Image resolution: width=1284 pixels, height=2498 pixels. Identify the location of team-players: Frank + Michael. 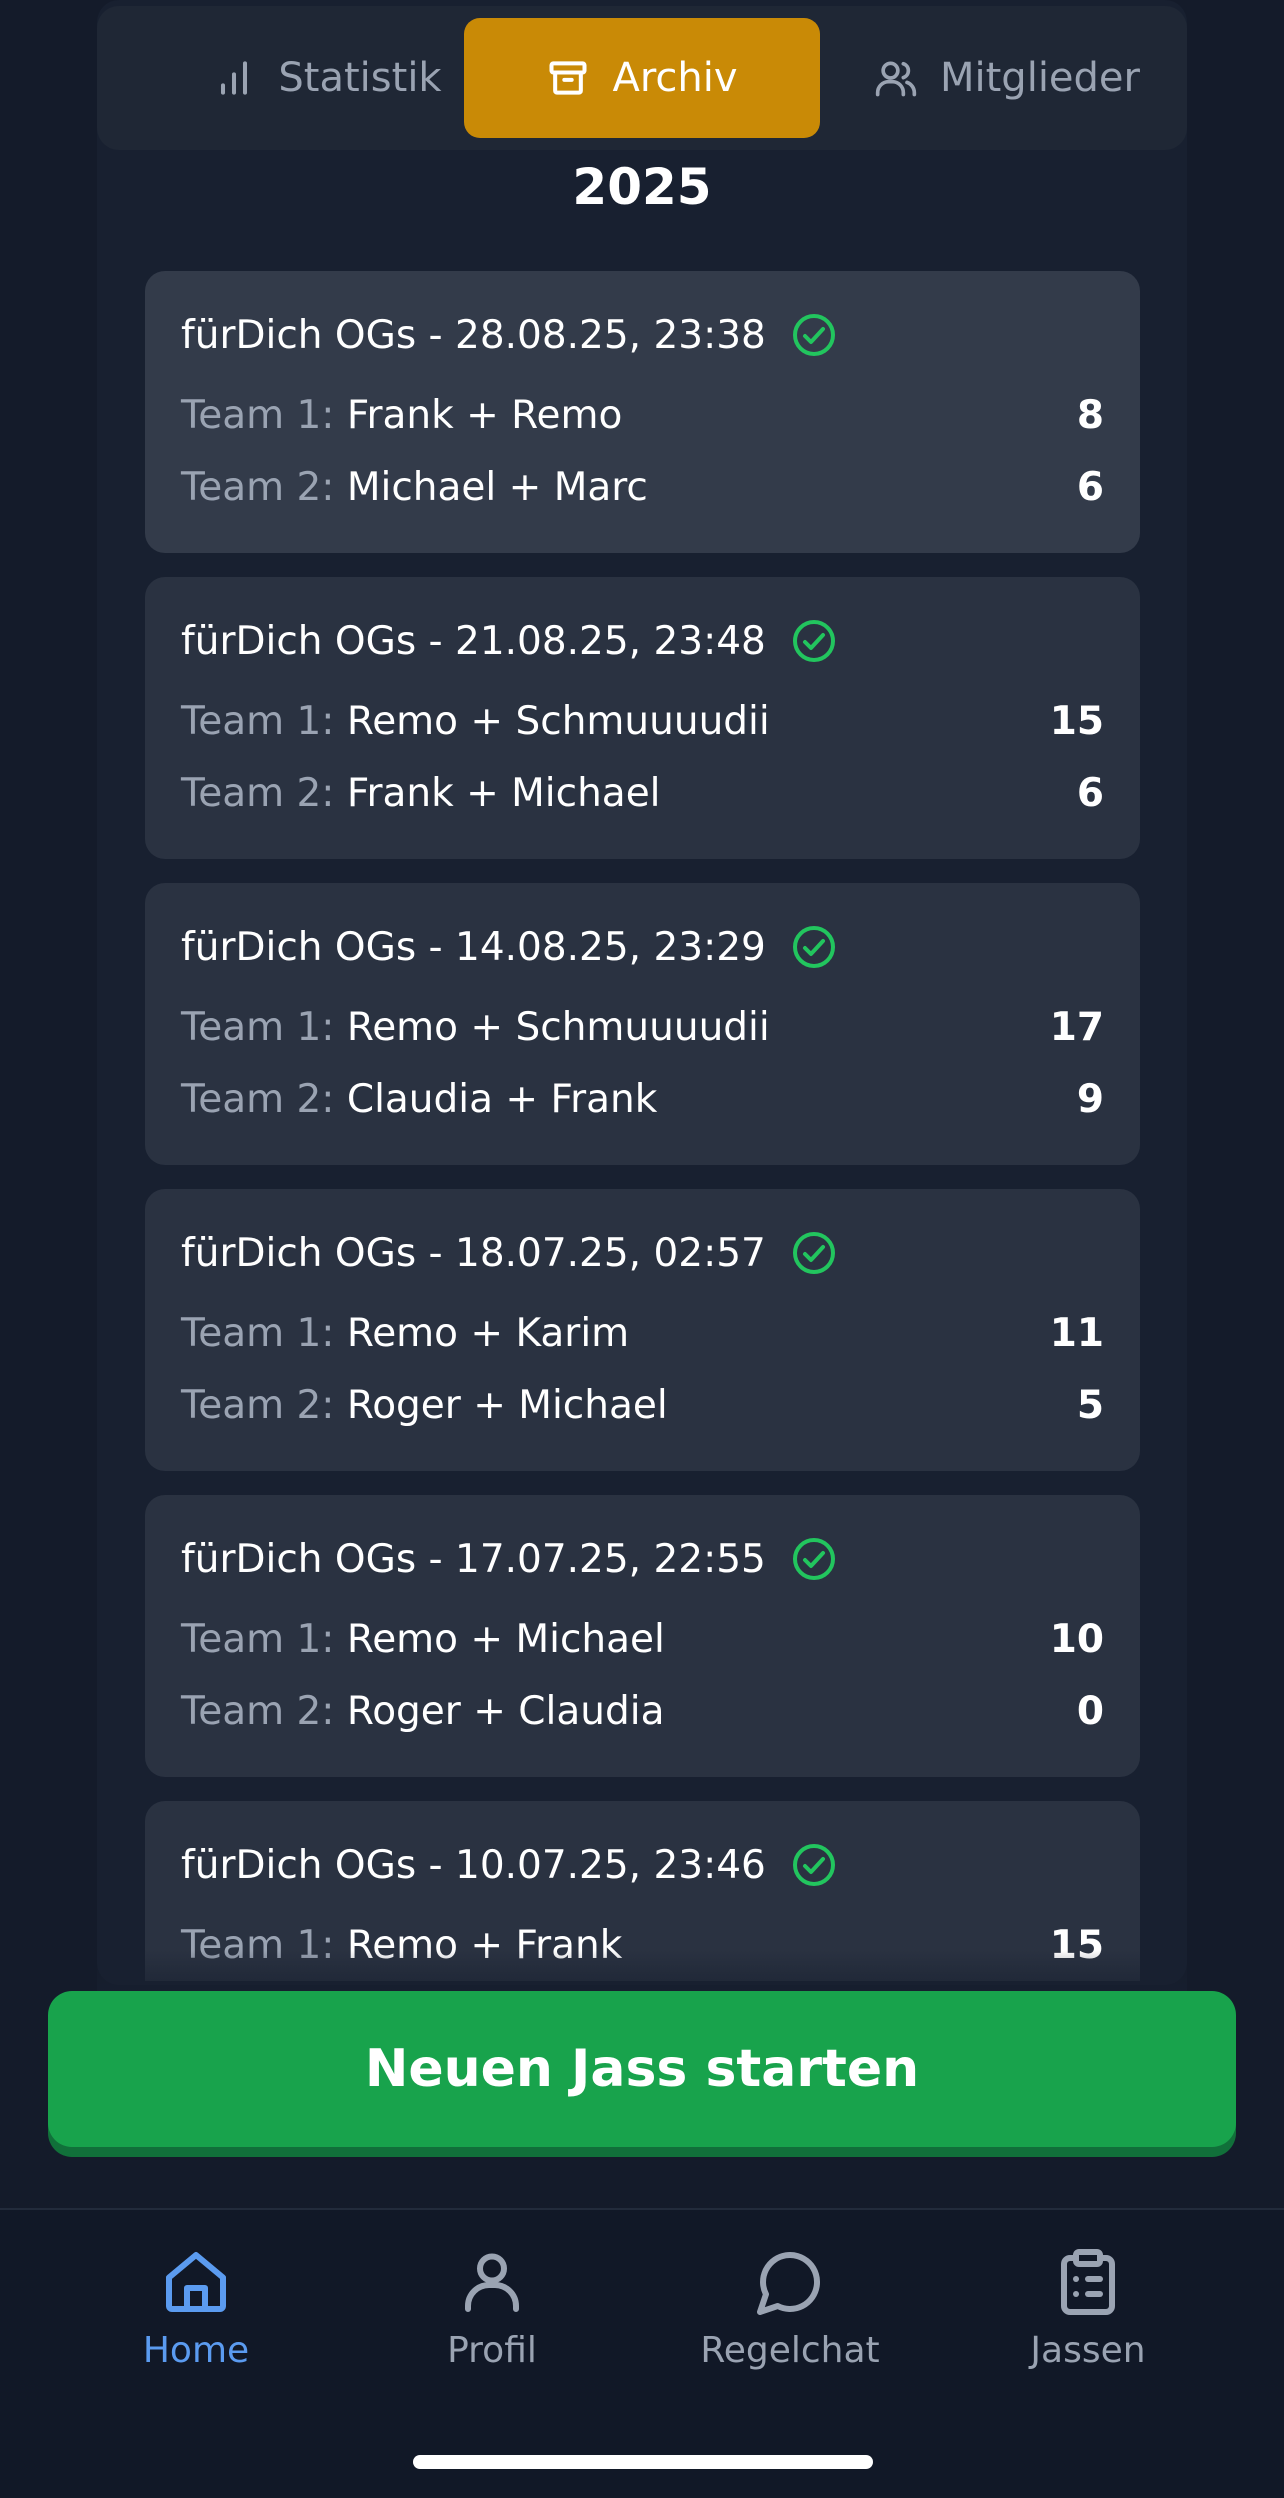
(503, 793).